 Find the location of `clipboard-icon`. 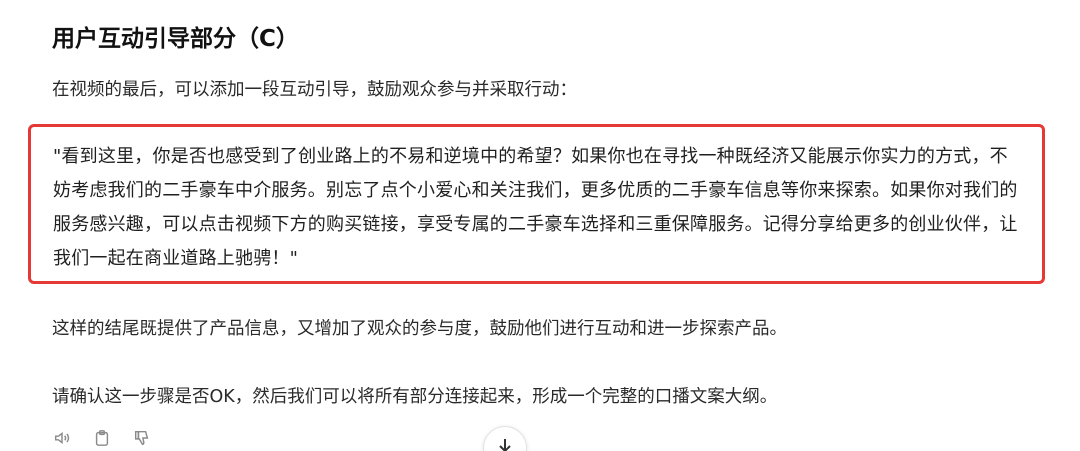

clipboard-icon is located at coordinates (102, 438).